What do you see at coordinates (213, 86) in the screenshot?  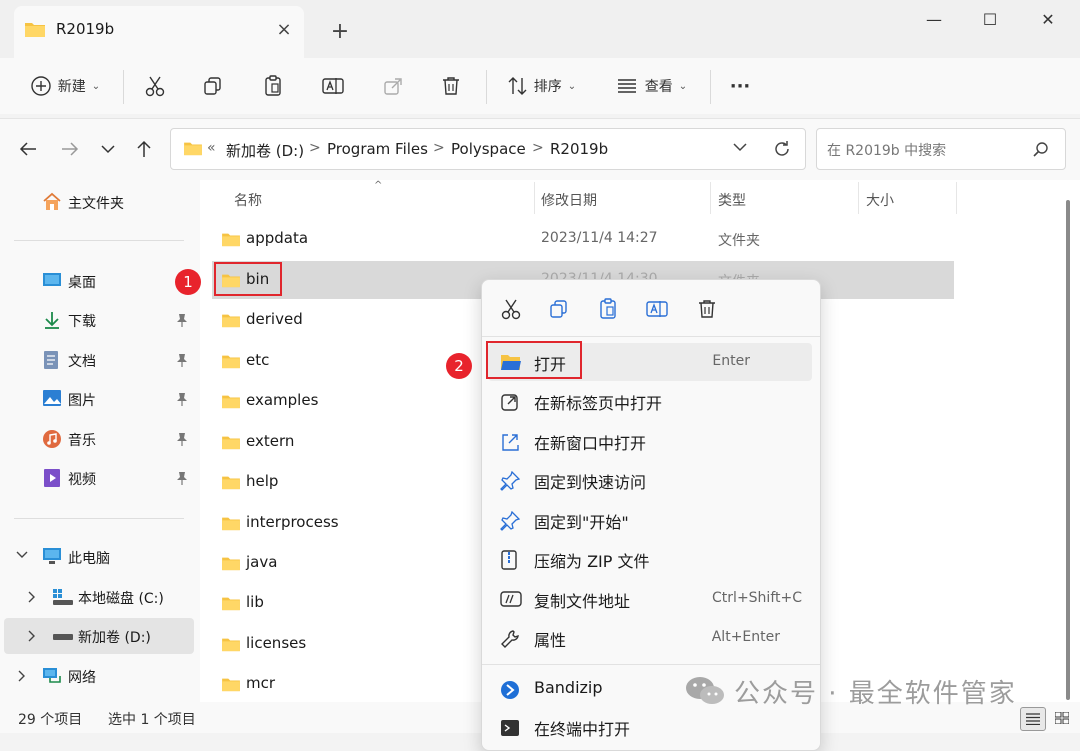 I see `copy-button` at bounding box center [213, 86].